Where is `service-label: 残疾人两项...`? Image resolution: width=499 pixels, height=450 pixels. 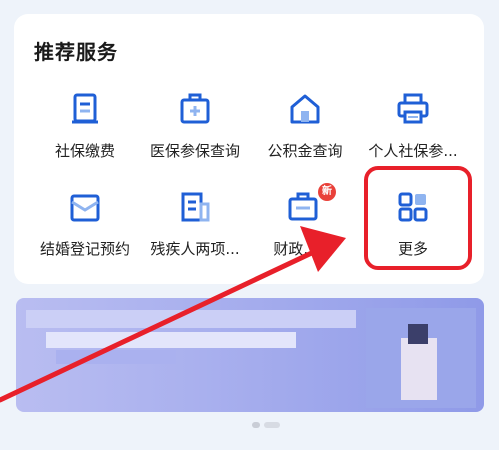 service-label: 残疾人两项... is located at coordinates (195, 249).